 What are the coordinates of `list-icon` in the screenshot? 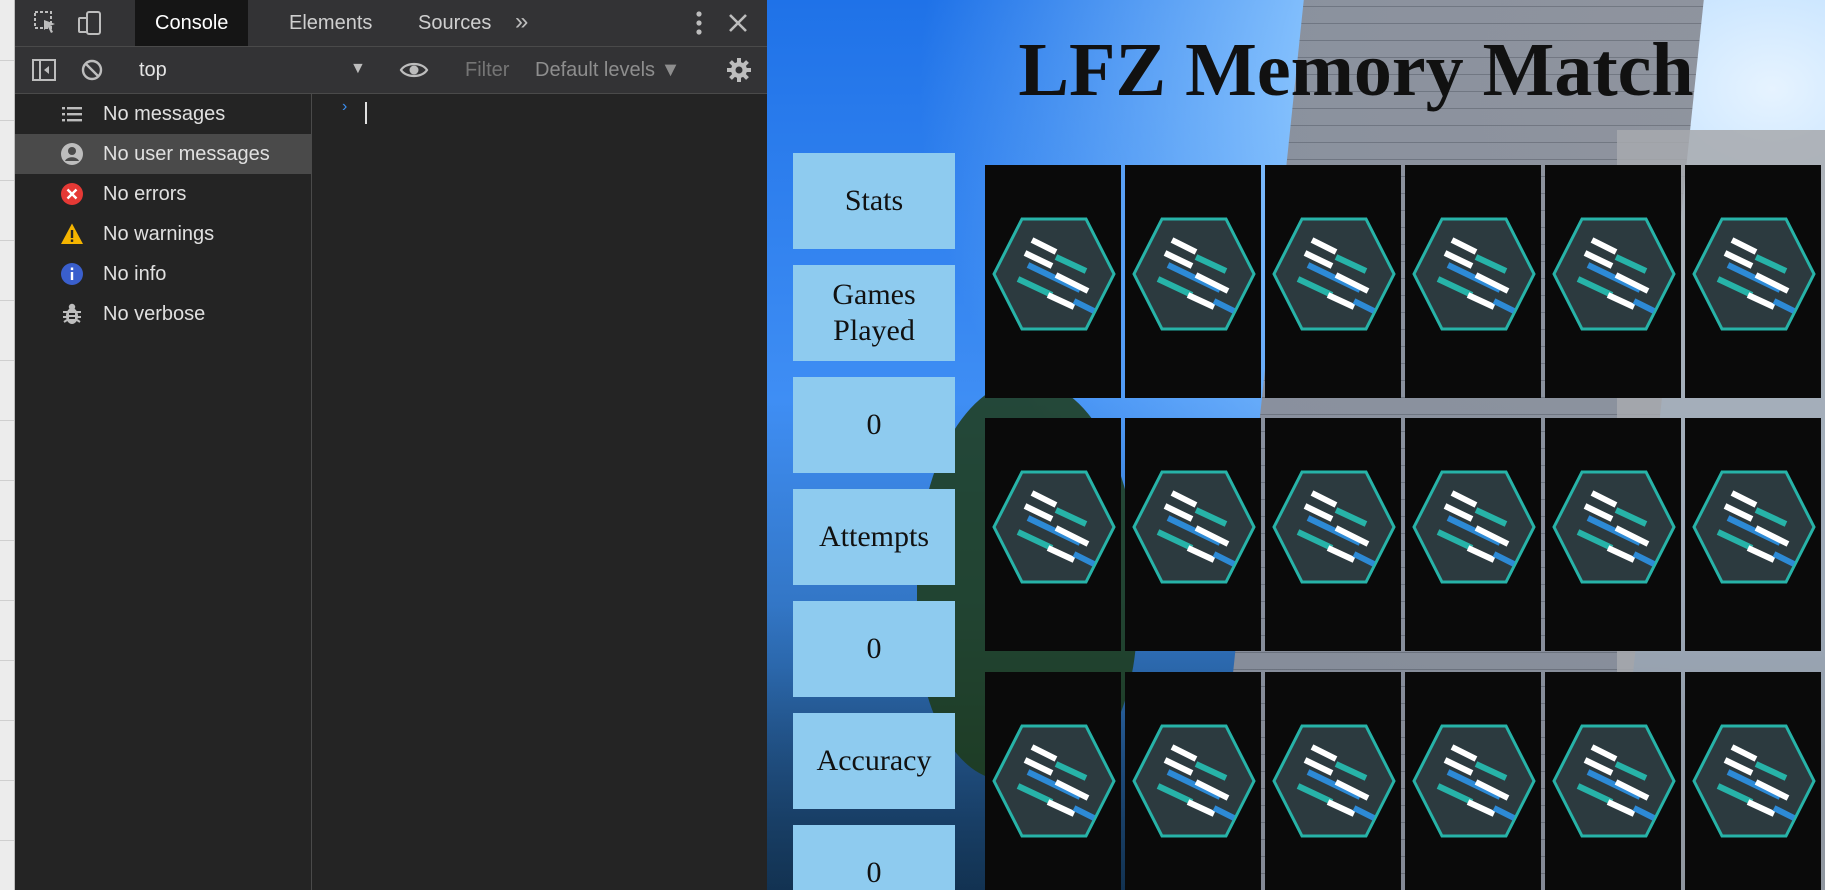 It's located at (72, 114).